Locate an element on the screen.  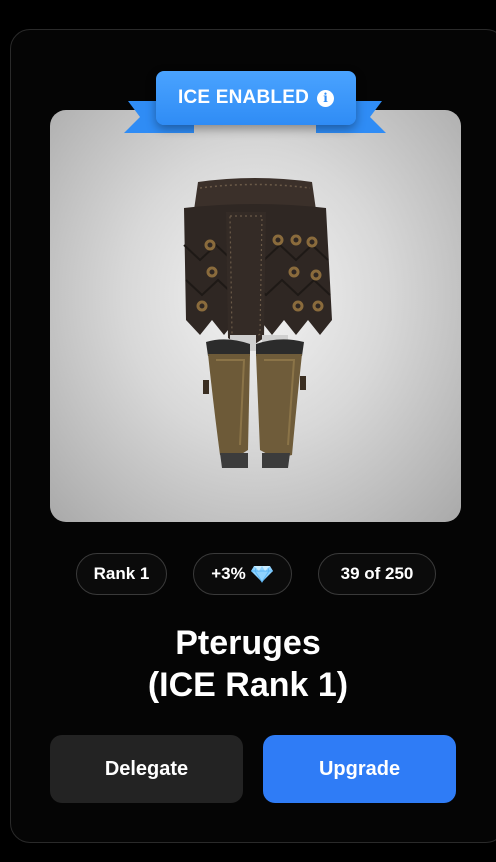
edition-count-label: 39 of 250 is located at coordinates (377, 573).